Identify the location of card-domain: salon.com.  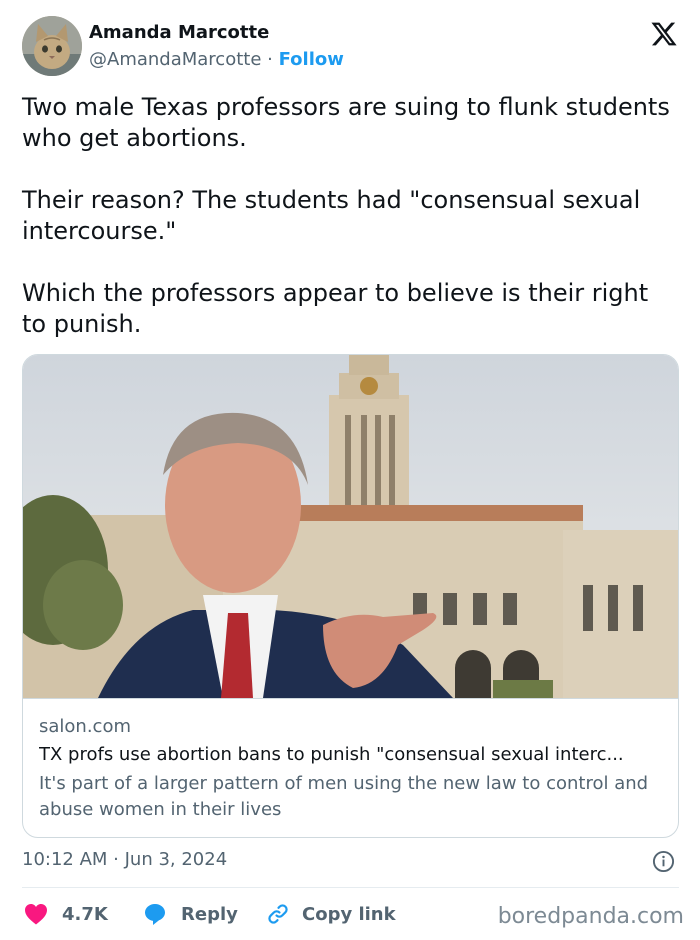
(85, 726).